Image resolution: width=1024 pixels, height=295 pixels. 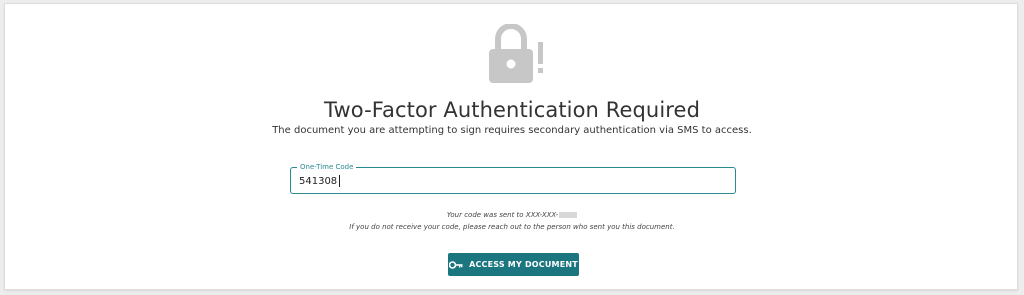 What do you see at coordinates (518, 55) in the screenshot?
I see `lock-alert-icon` at bounding box center [518, 55].